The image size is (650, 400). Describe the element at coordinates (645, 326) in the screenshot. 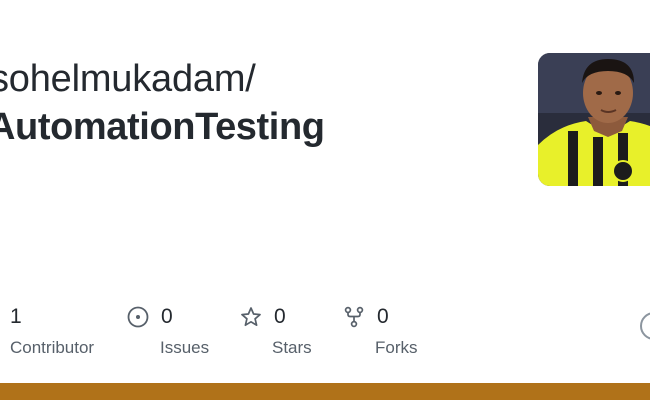

I see `github-mark-icon` at that location.